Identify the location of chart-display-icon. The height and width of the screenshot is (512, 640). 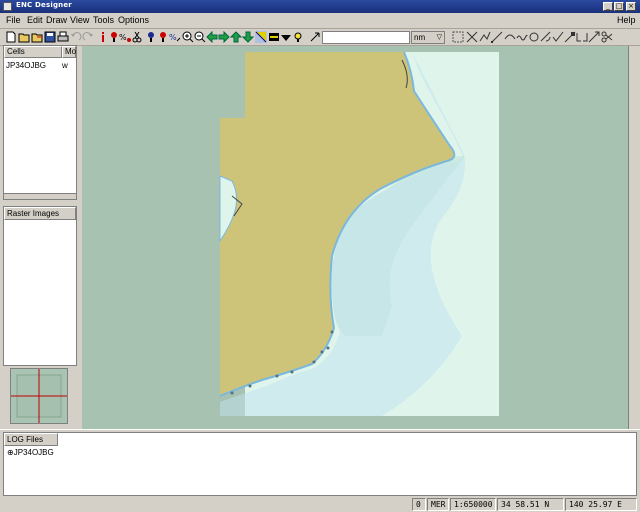
(274, 37).